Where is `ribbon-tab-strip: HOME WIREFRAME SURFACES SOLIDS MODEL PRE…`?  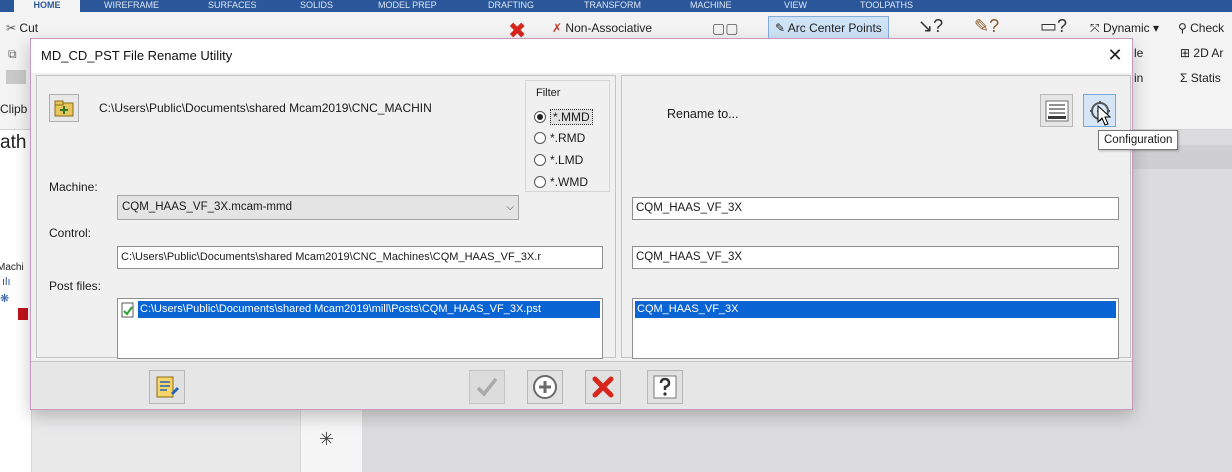 ribbon-tab-strip: HOME WIREFRAME SURFACES SOLIDS MODEL PRE… is located at coordinates (616, 6).